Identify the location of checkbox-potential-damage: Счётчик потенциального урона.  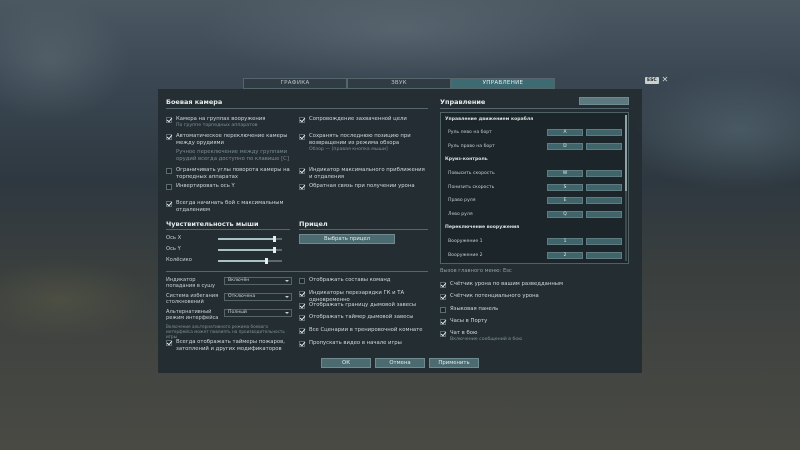
(525, 296).